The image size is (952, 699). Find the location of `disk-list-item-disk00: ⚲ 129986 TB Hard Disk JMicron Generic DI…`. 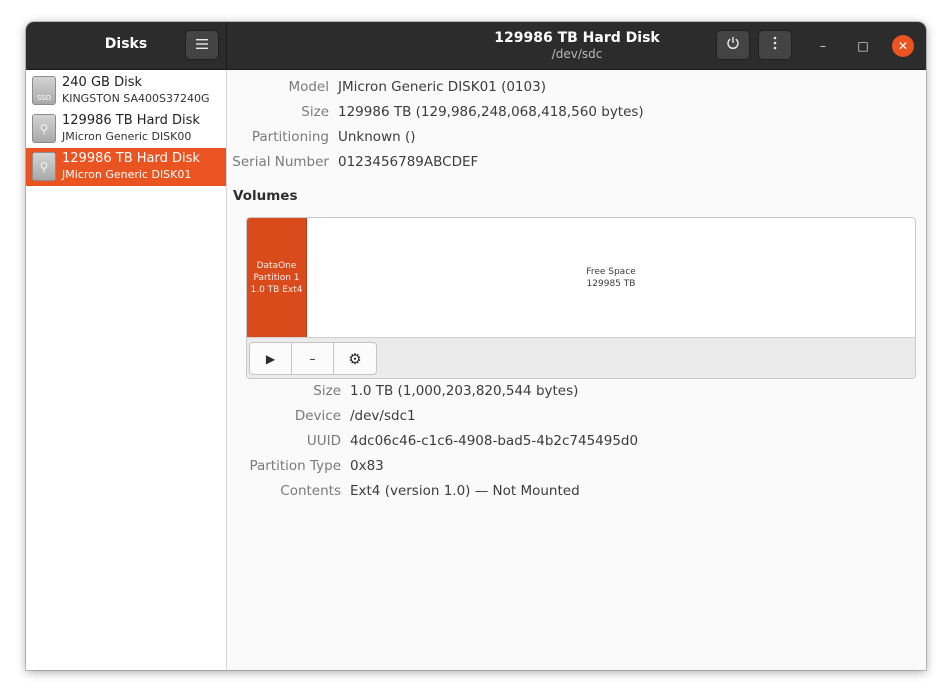

disk-list-item-disk00: ⚲ 129986 TB Hard Disk JMicron Generic DI… is located at coordinates (126, 129).